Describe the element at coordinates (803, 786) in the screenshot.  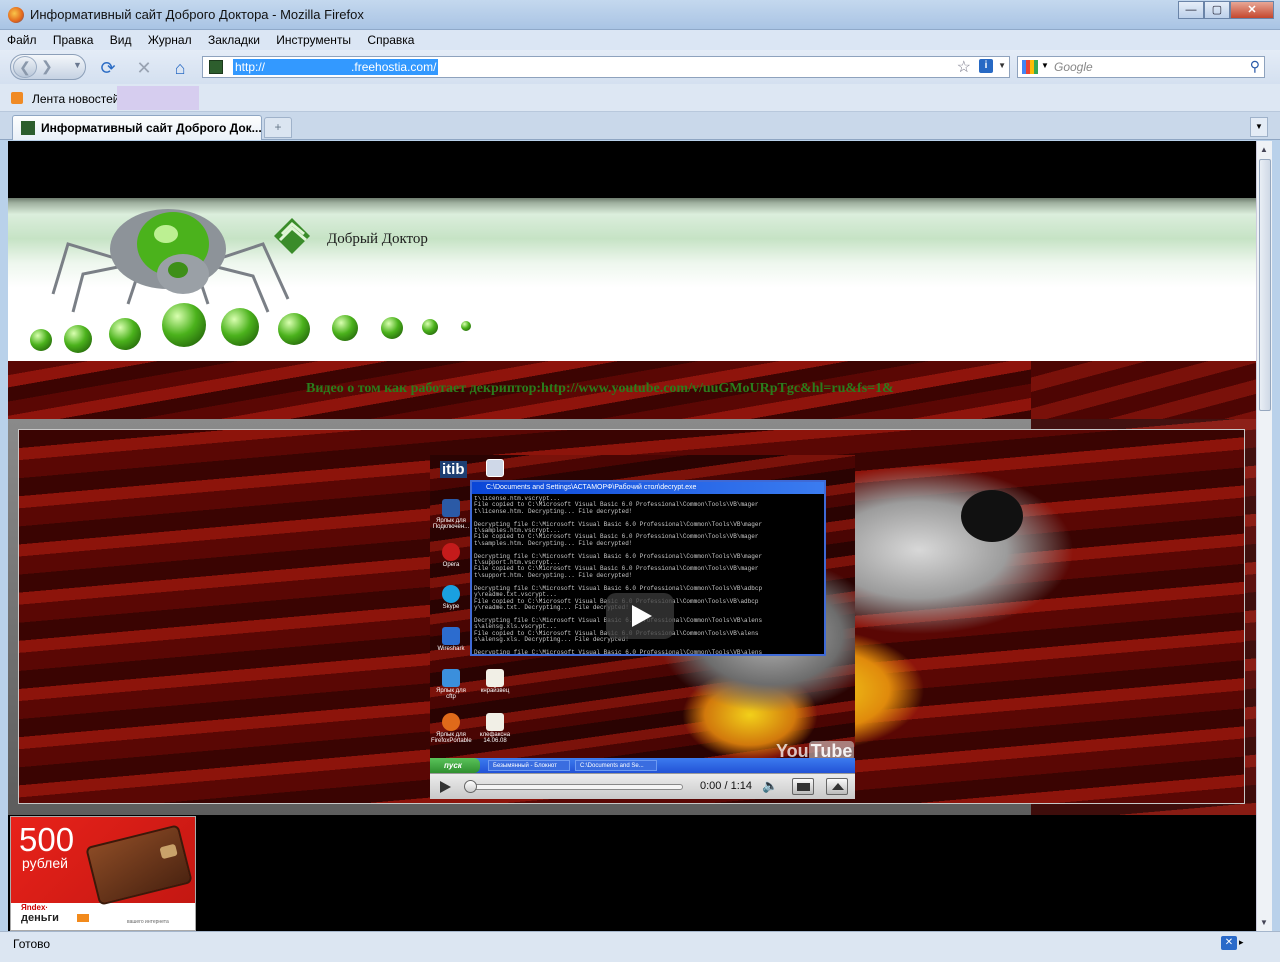
I see `fullscreen-toggle-icon` at that location.